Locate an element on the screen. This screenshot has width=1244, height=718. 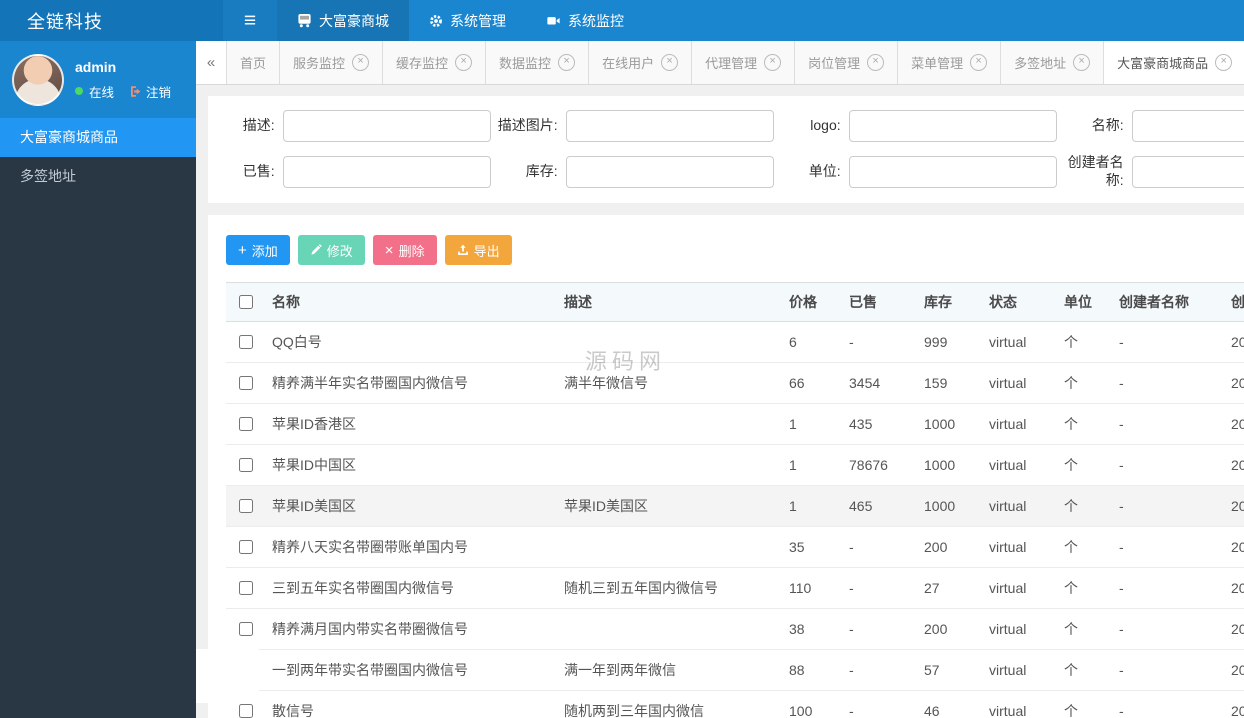
search-field-label: 创建者名称: is located at coordinates (1095, 171).